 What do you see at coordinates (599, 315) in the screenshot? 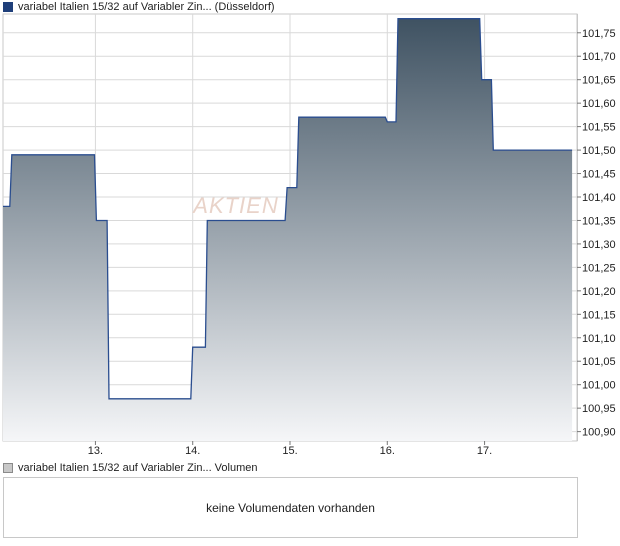
I see `y-tick-label: 101,15` at bounding box center [599, 315].